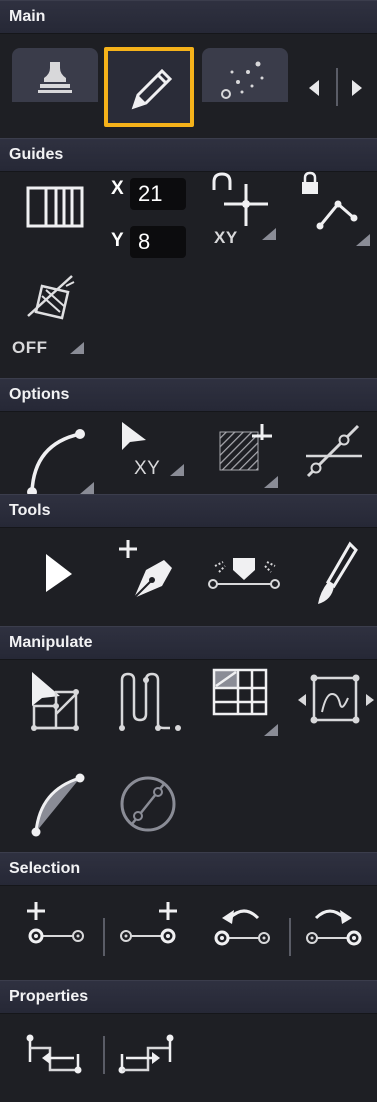 Image resolution: width=377 pixels, height=1102 pixels. I want to click on guide-y-field: 8, so click(158, 242).